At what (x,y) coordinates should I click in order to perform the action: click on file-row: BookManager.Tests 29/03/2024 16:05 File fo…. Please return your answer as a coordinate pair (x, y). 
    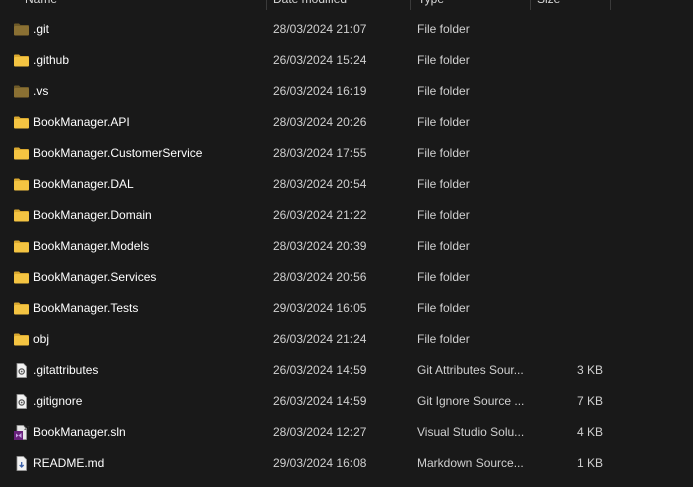
    Looking at the image, I should click on (346, 308).